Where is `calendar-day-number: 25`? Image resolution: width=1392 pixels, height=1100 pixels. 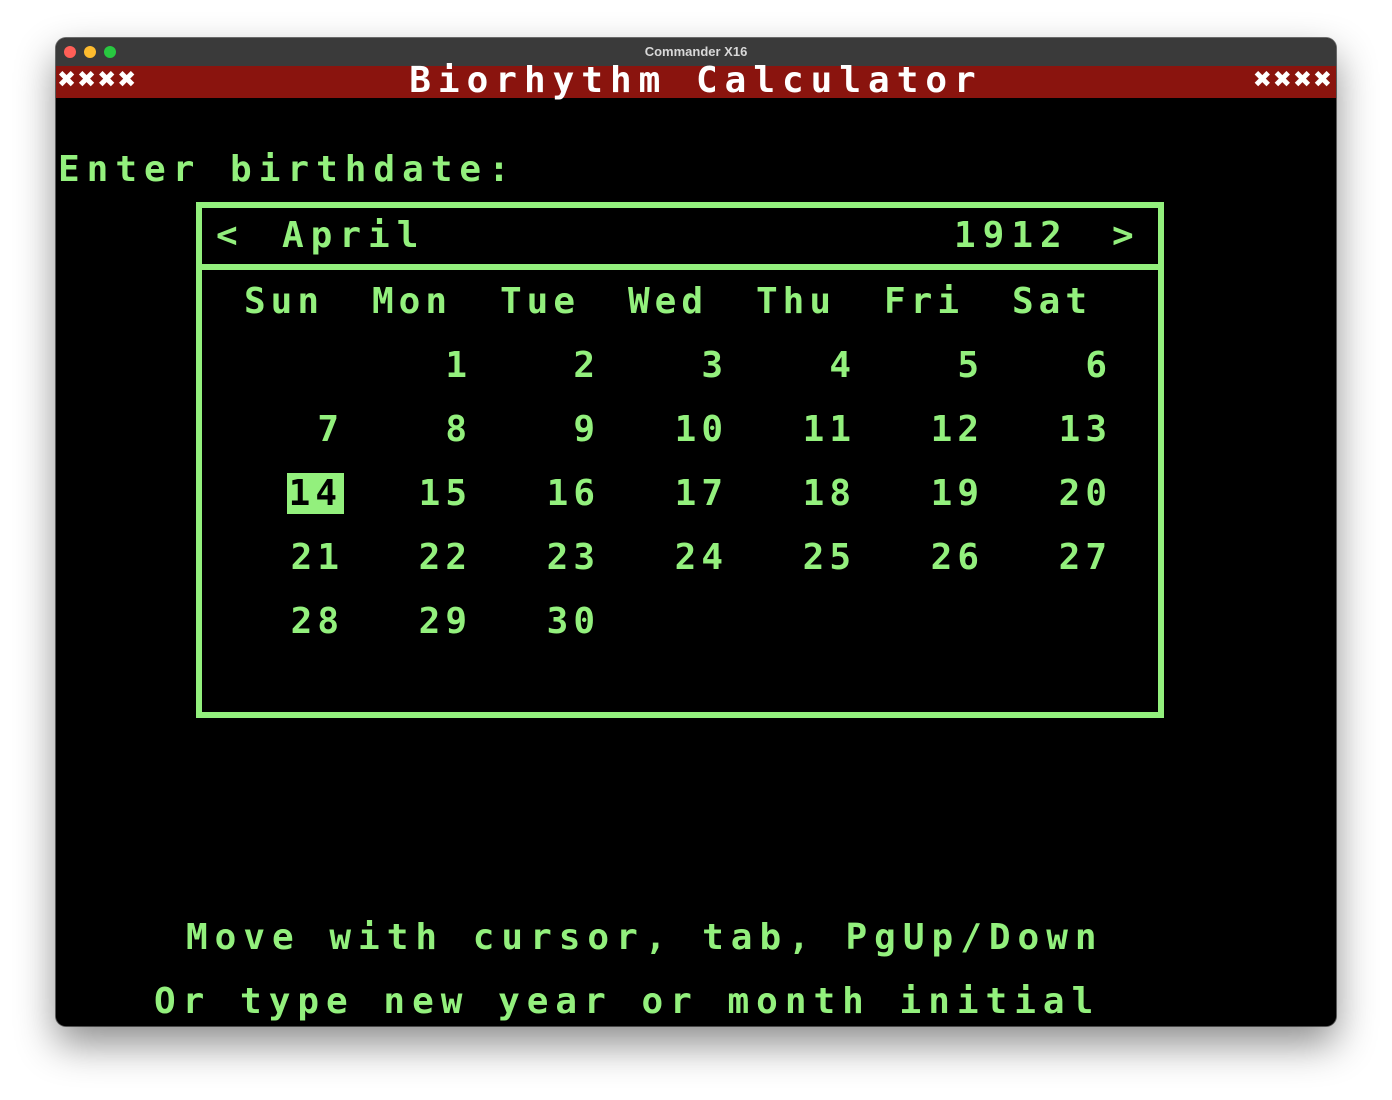 calendar-day-number: 25 is located at coordinates (829, 557).